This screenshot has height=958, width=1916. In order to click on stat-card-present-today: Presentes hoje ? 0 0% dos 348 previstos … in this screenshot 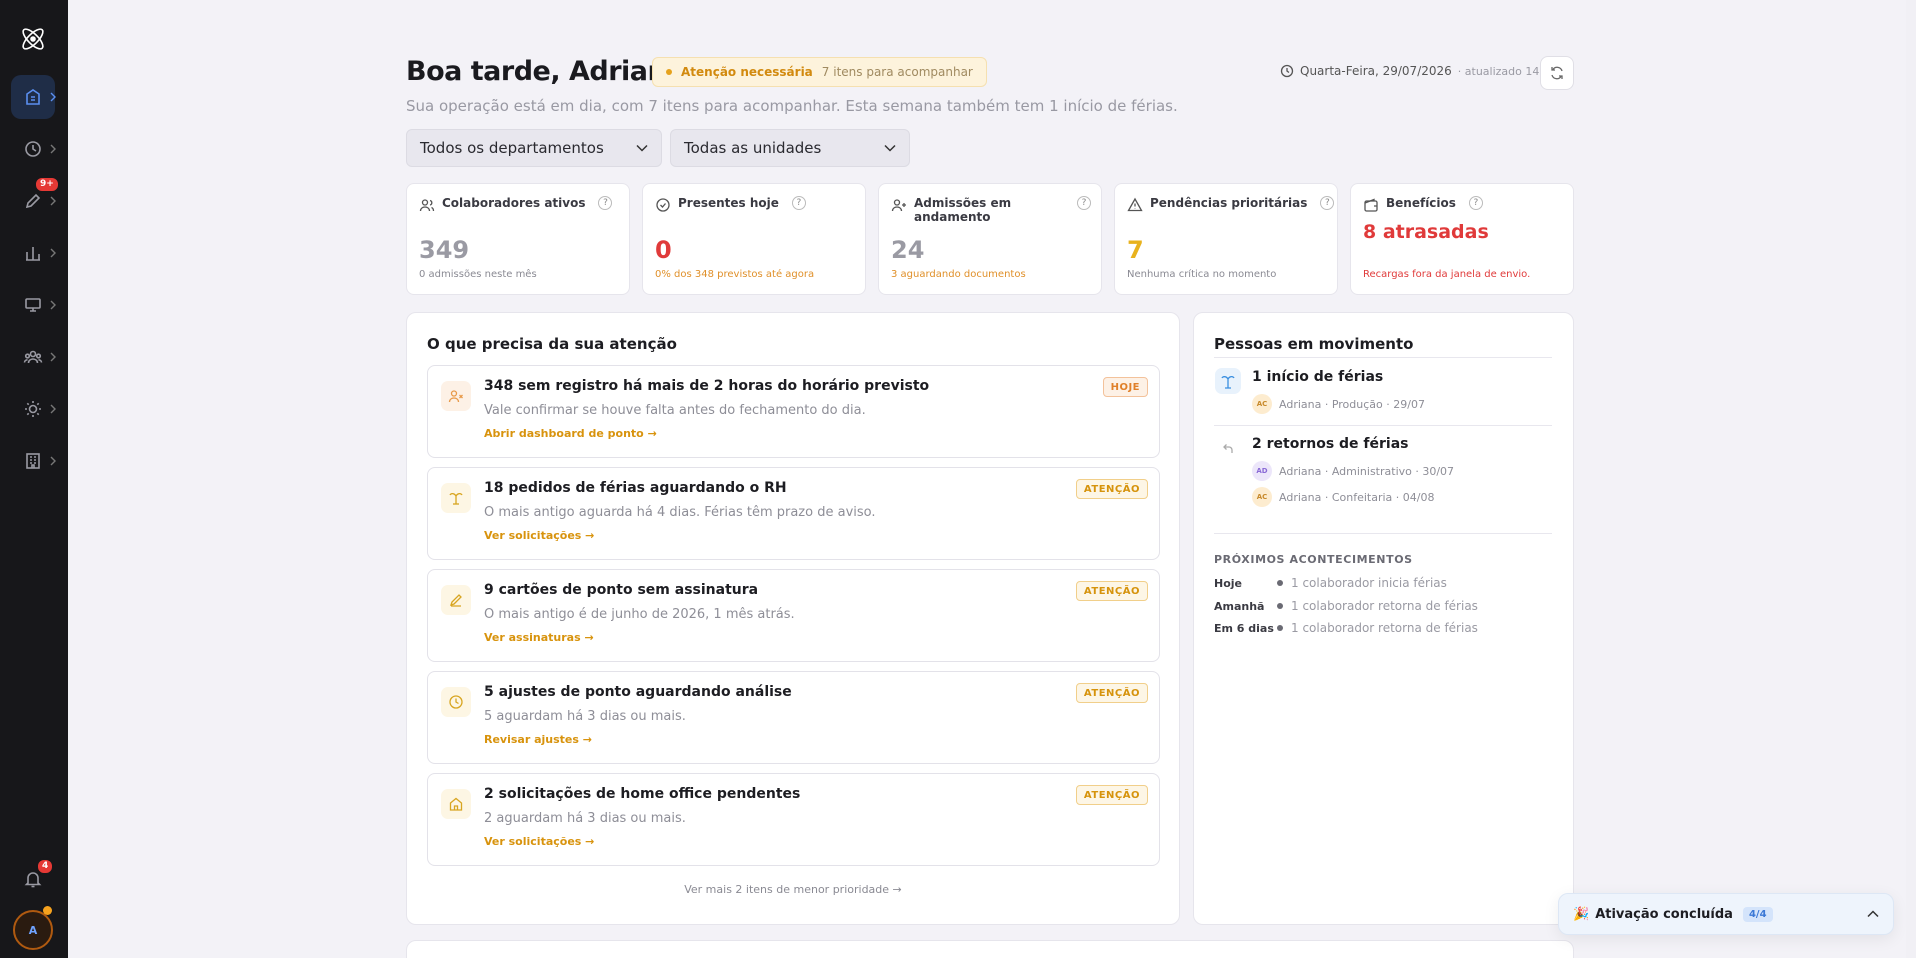, I will do `click(754, 239)`.